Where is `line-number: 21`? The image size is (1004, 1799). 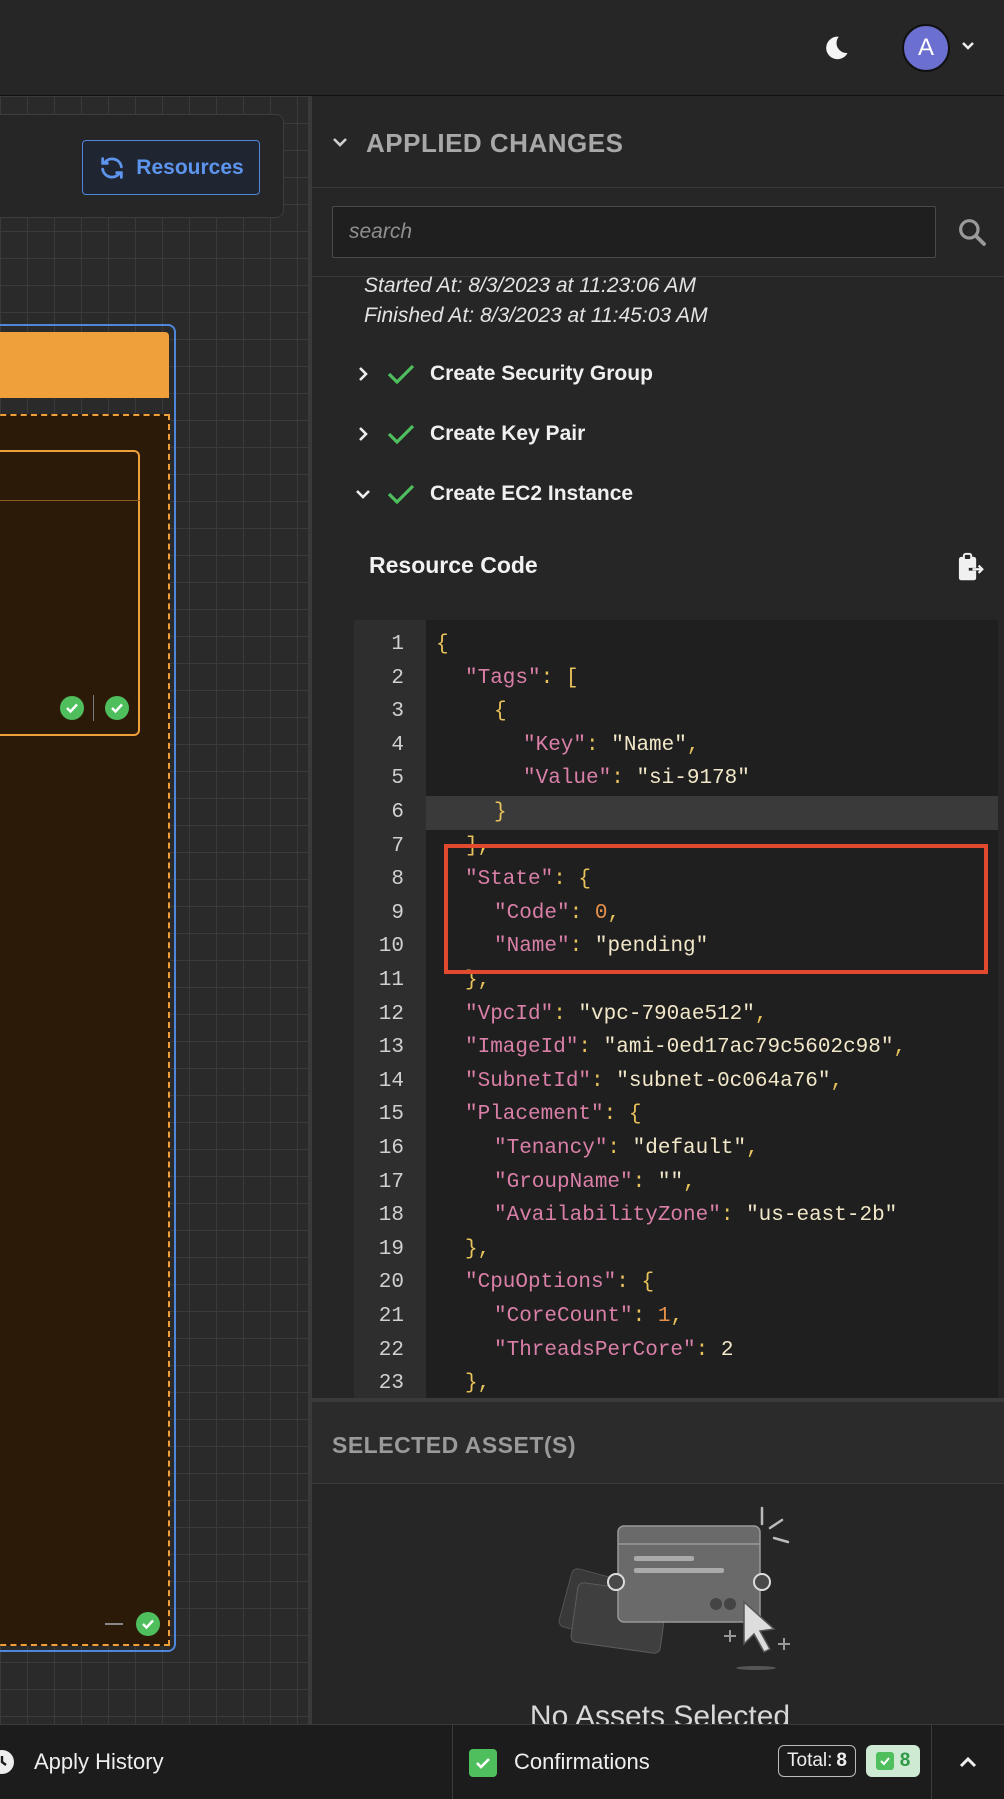
line-number: 21 is located at coordinates (391, 1316).